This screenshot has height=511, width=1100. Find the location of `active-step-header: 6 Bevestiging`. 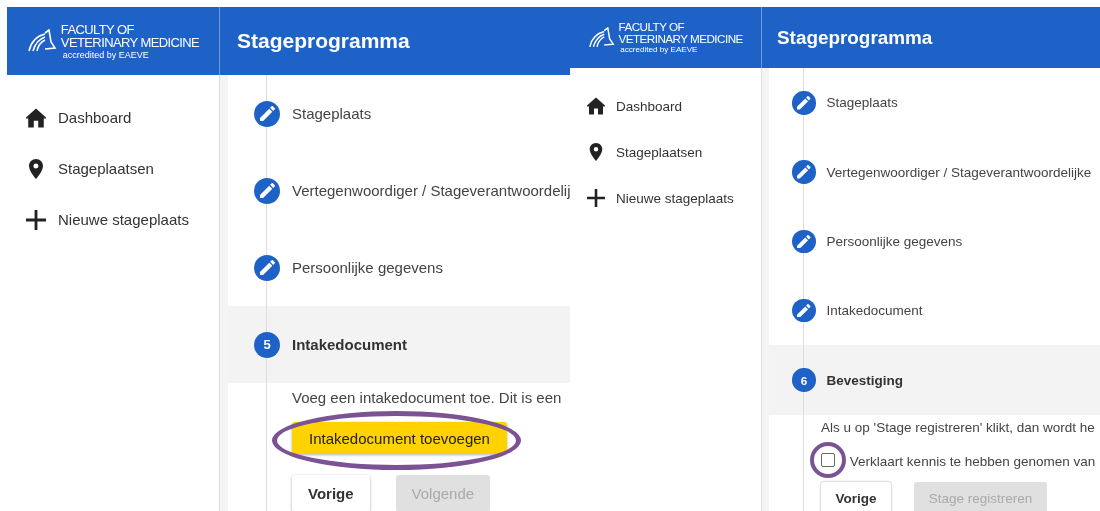

active-step-header: 6 Bevestiging is located at coordinates (934, 380).